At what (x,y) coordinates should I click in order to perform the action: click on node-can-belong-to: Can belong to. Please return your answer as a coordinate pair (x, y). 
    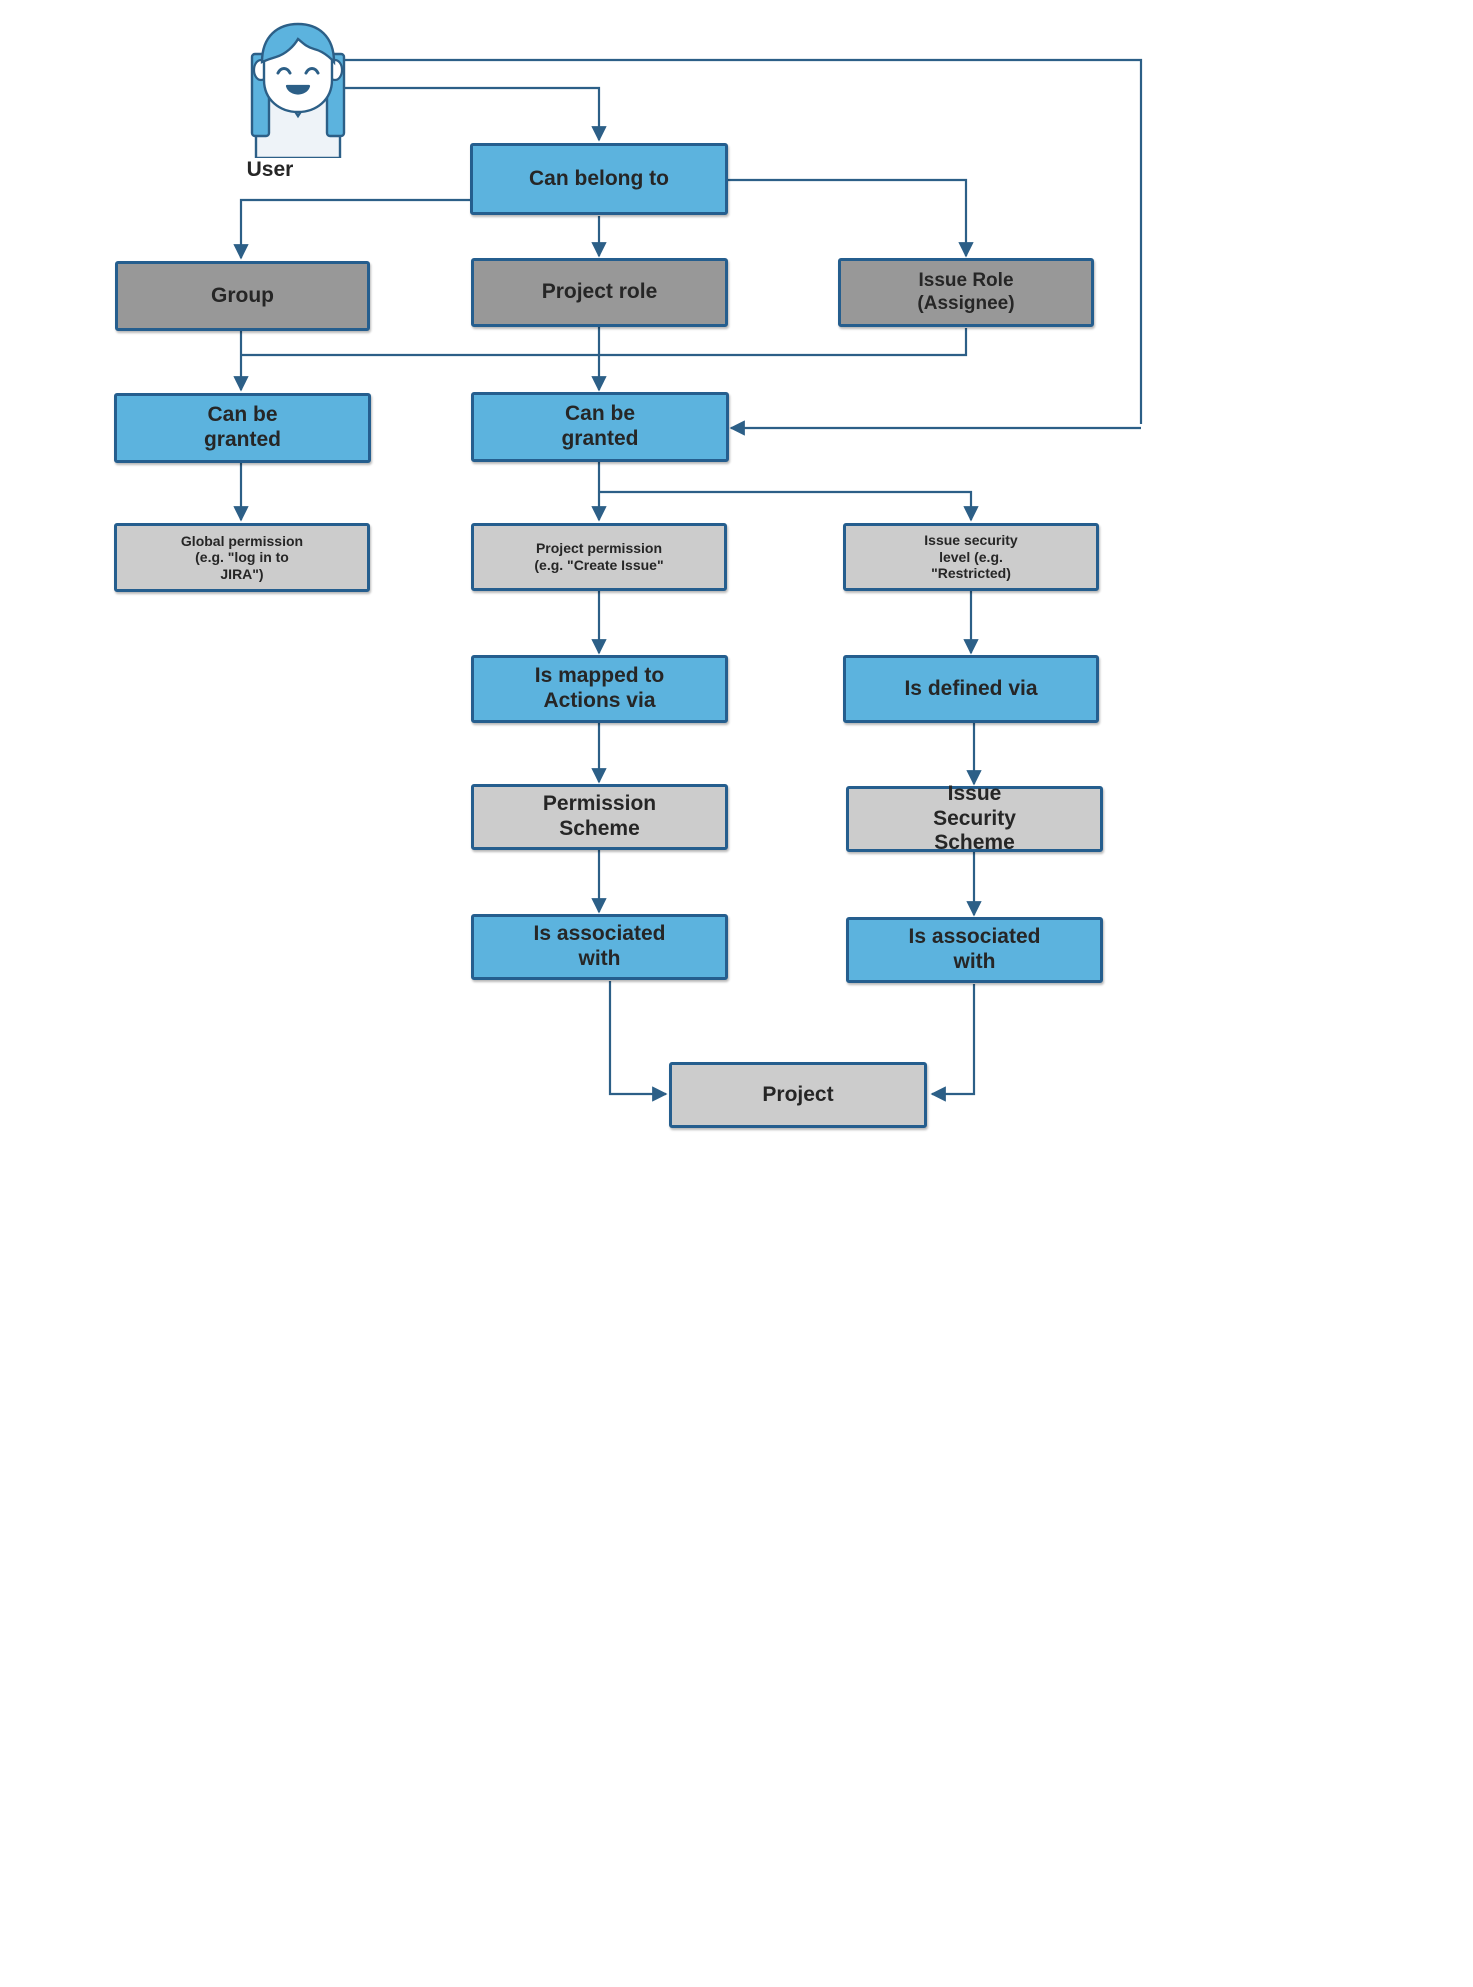
    Looking at the image, I should click on (599, 179).